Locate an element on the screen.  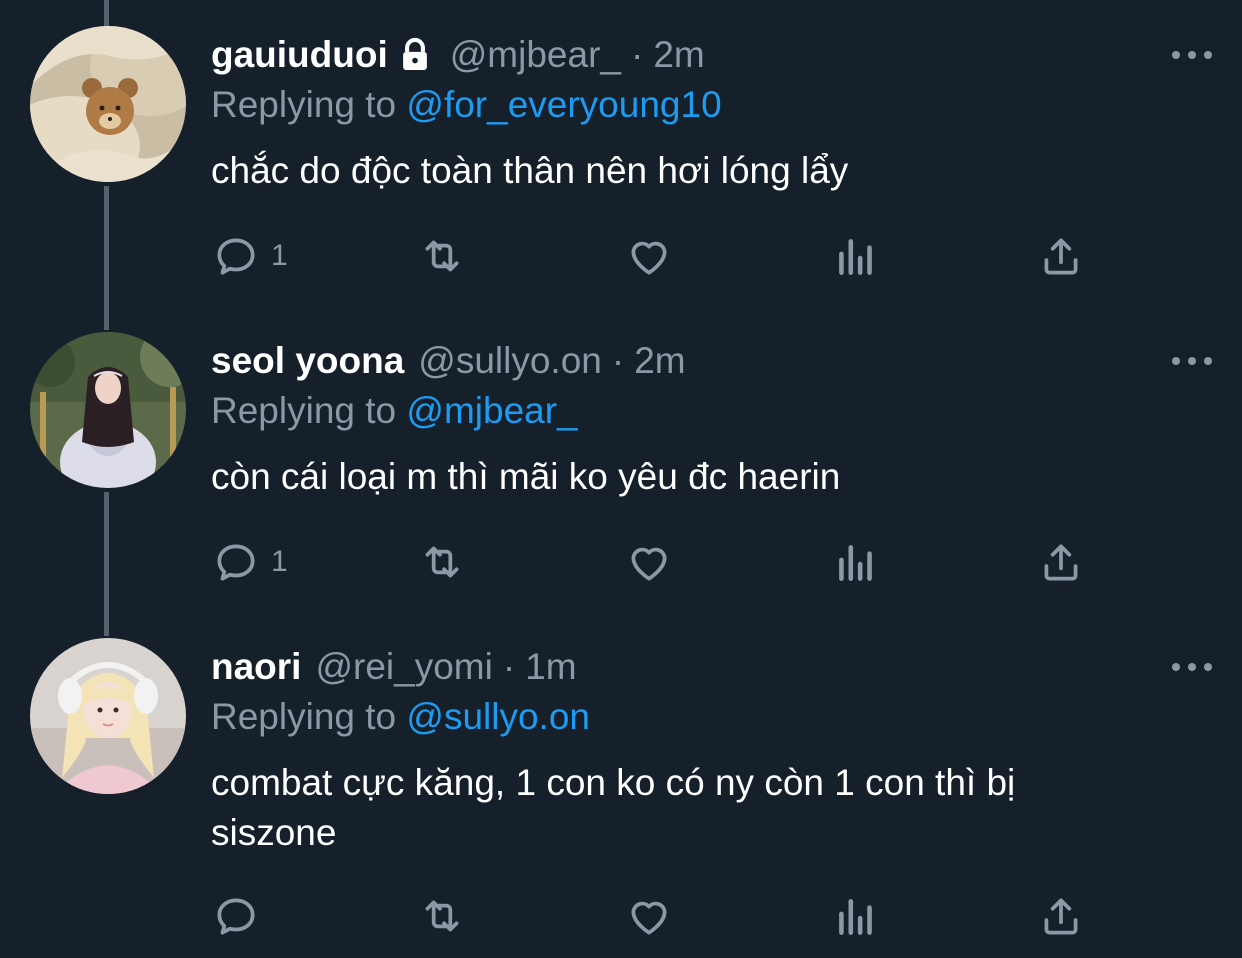
tweet-header: seol yoona @sullyo.on · 2m is located at coordinates (448, 361).